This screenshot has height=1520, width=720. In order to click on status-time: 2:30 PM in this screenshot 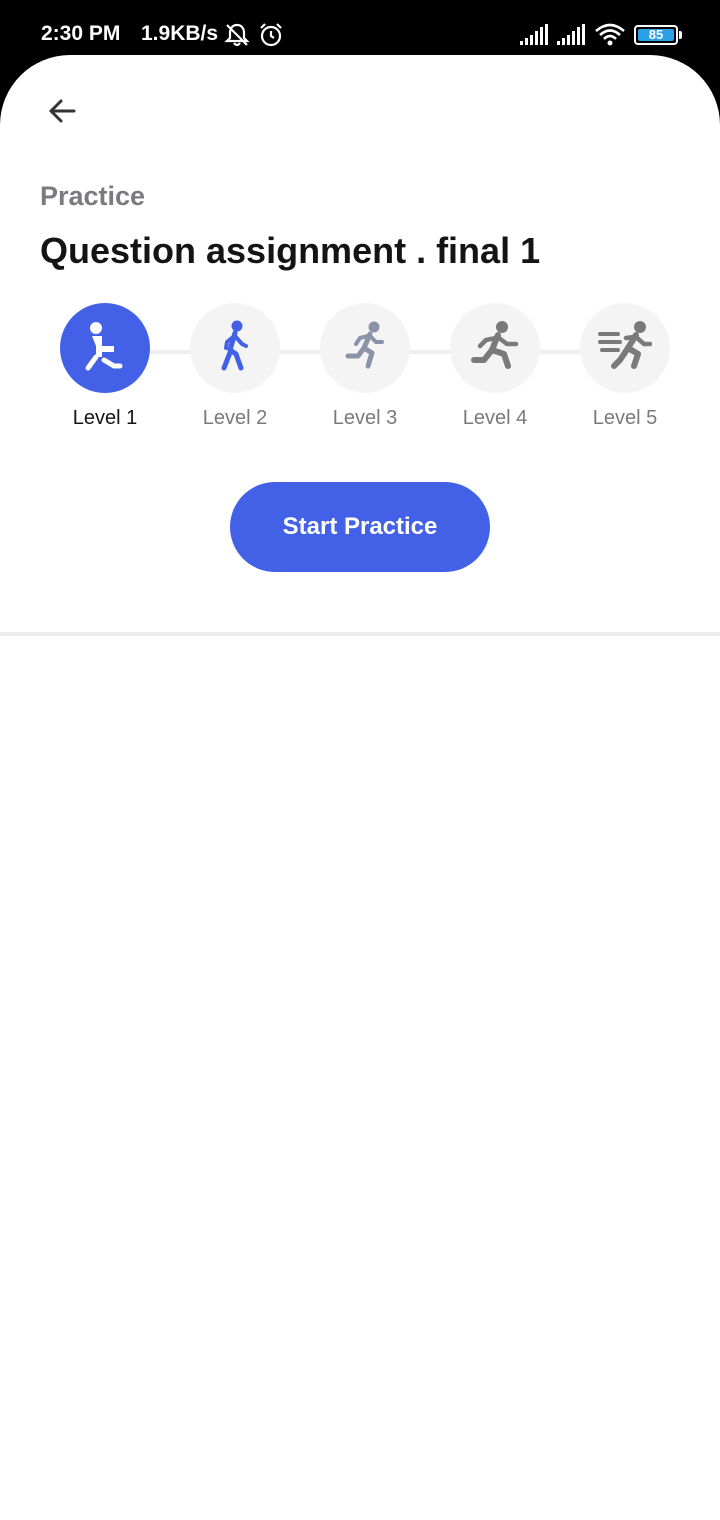, I will do `click(81, 33)`.